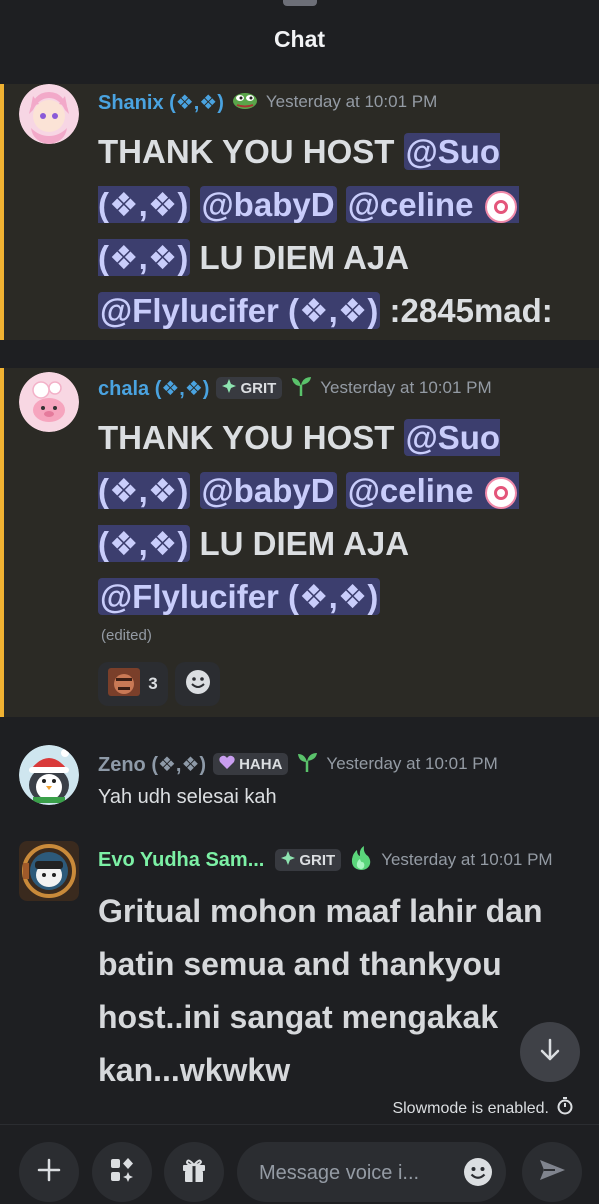 The image size is (599, 1204). I want to click on guild-tag: HAHA, so click(251, 764).